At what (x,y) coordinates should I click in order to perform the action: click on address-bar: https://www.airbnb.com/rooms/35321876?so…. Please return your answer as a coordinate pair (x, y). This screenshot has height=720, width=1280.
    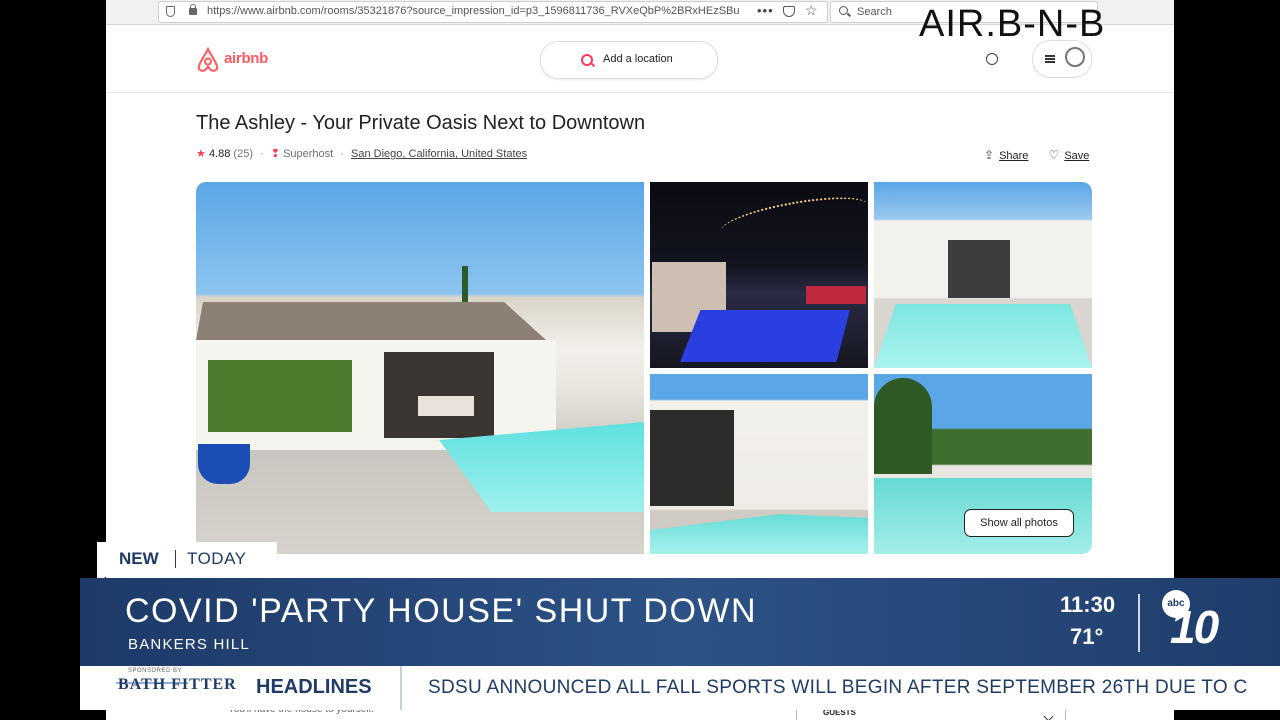
    Looking at the image, I should click on (493, 12).